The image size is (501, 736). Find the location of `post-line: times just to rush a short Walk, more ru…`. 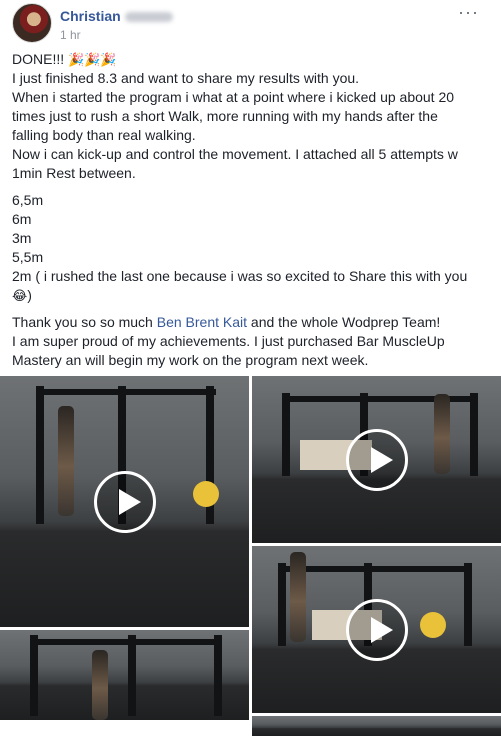

post-line: times just to rush a short Walk, more ru… is located at coordinates (225, 116).